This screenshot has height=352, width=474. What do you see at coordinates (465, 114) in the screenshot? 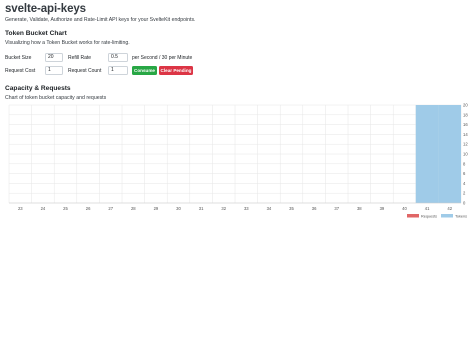
I see `y-tick-label: 18` at bounding box center [465, 114].